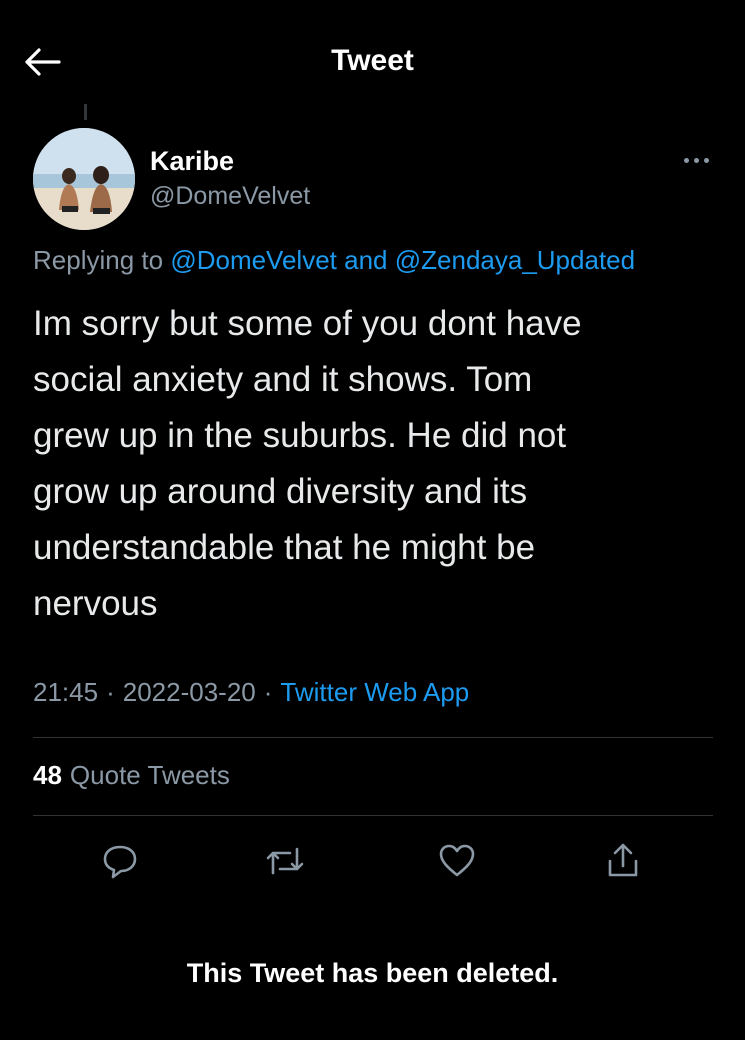  Describe the element at coordinates (284, 547) in the screenshot. I see `tweet-line: understandable that he might be` at that location.